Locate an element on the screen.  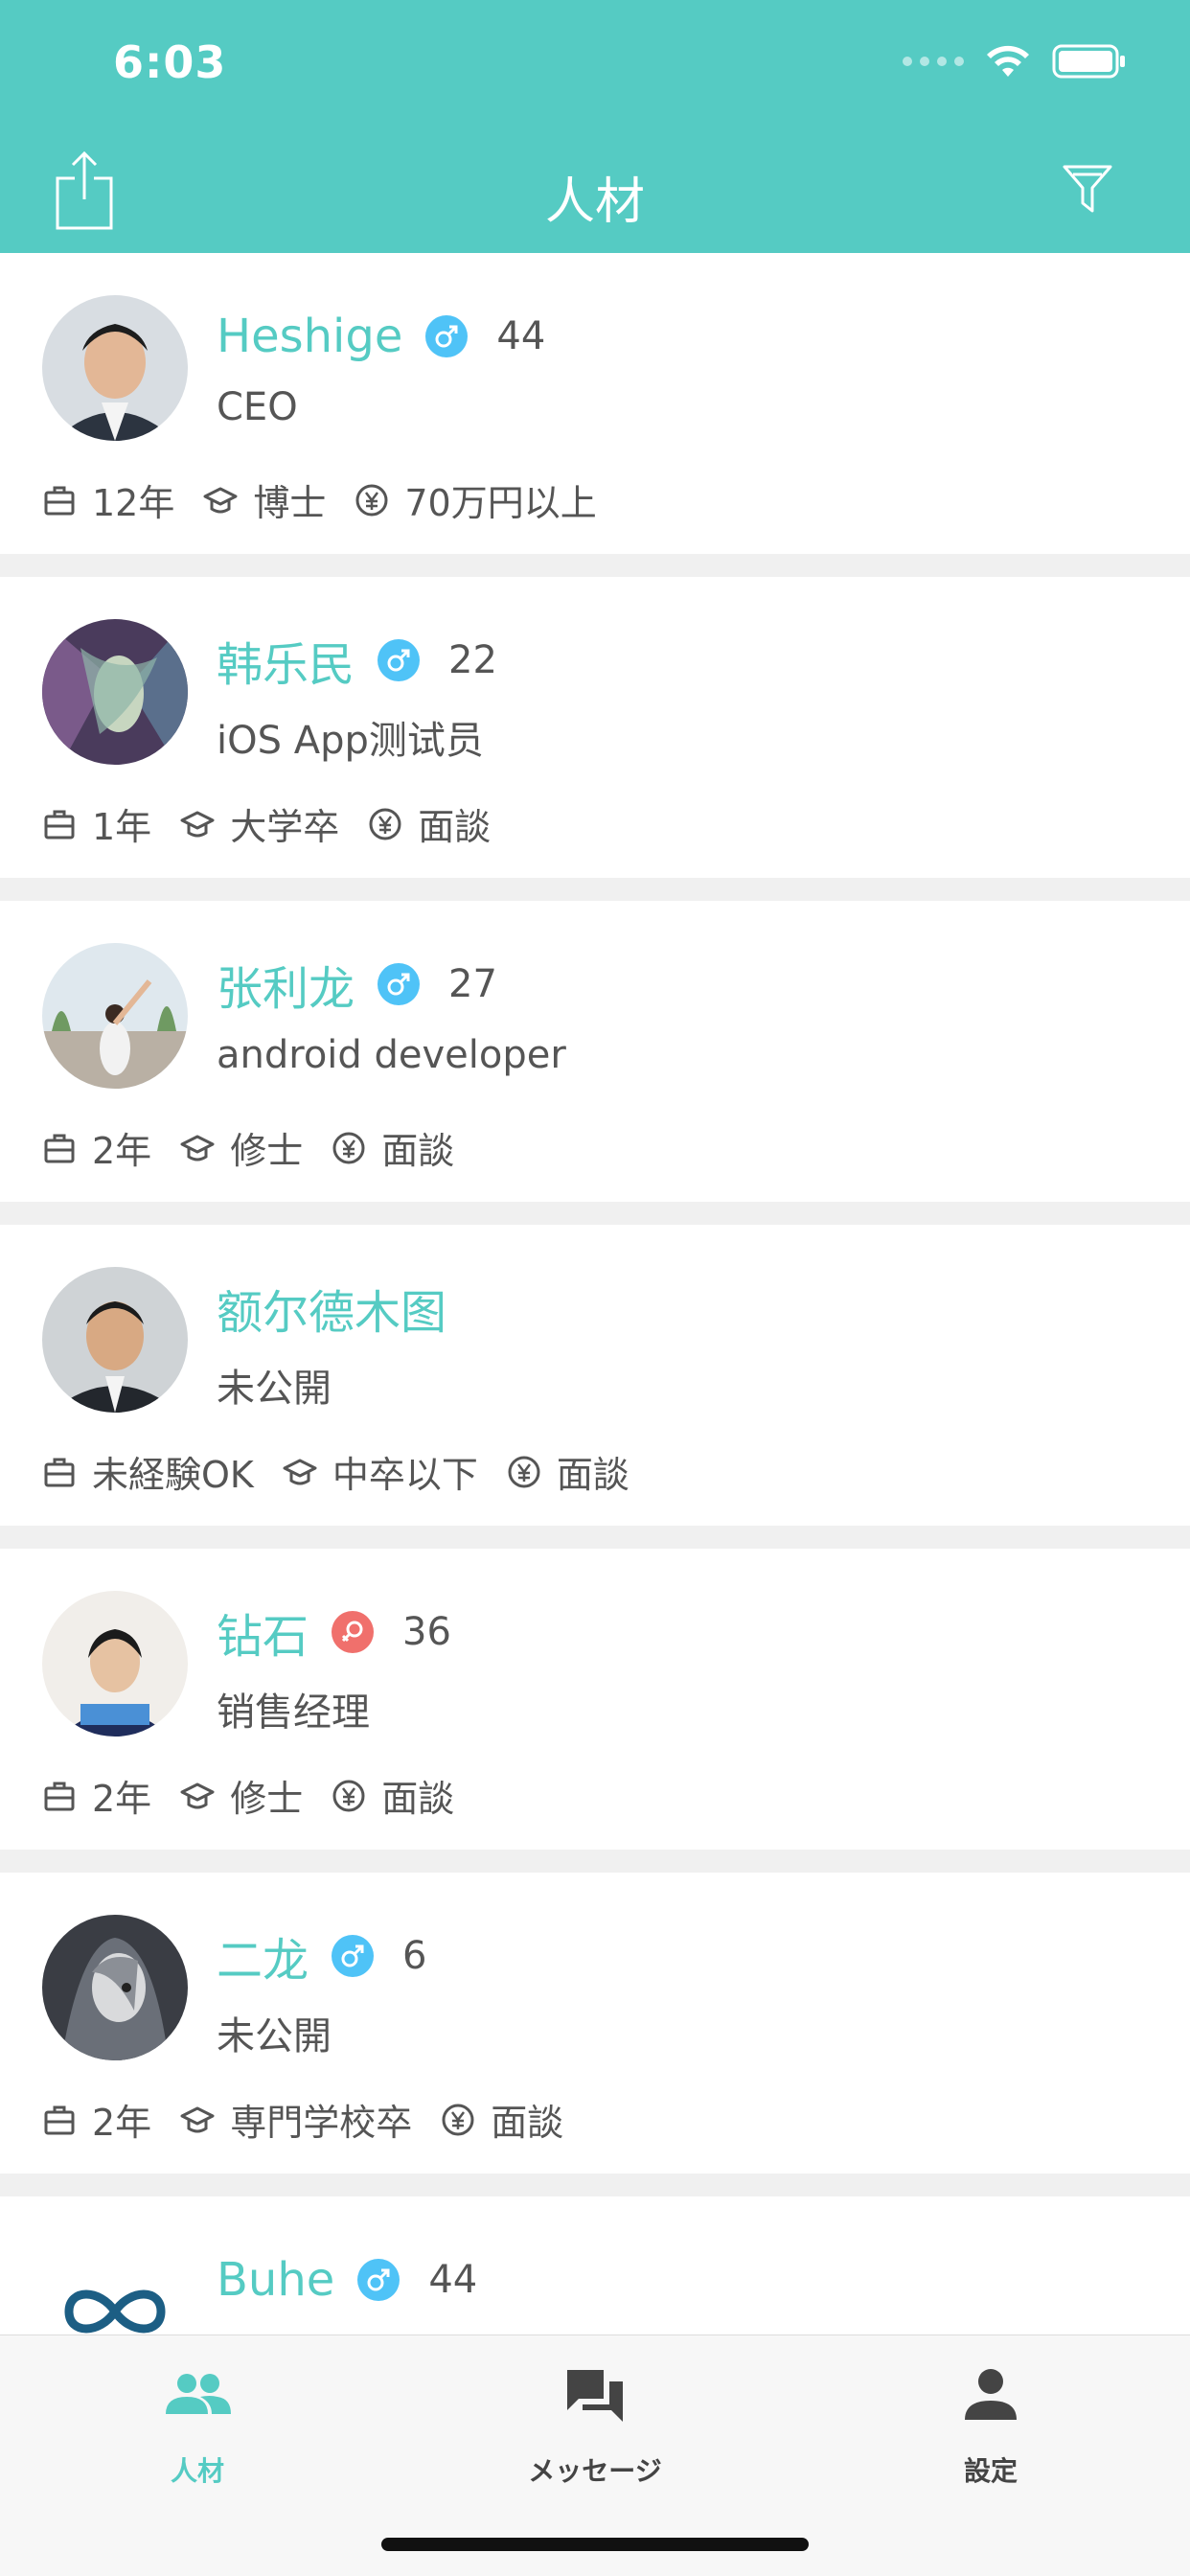
candidate-age: 27 is located at coordinates (473, 984).